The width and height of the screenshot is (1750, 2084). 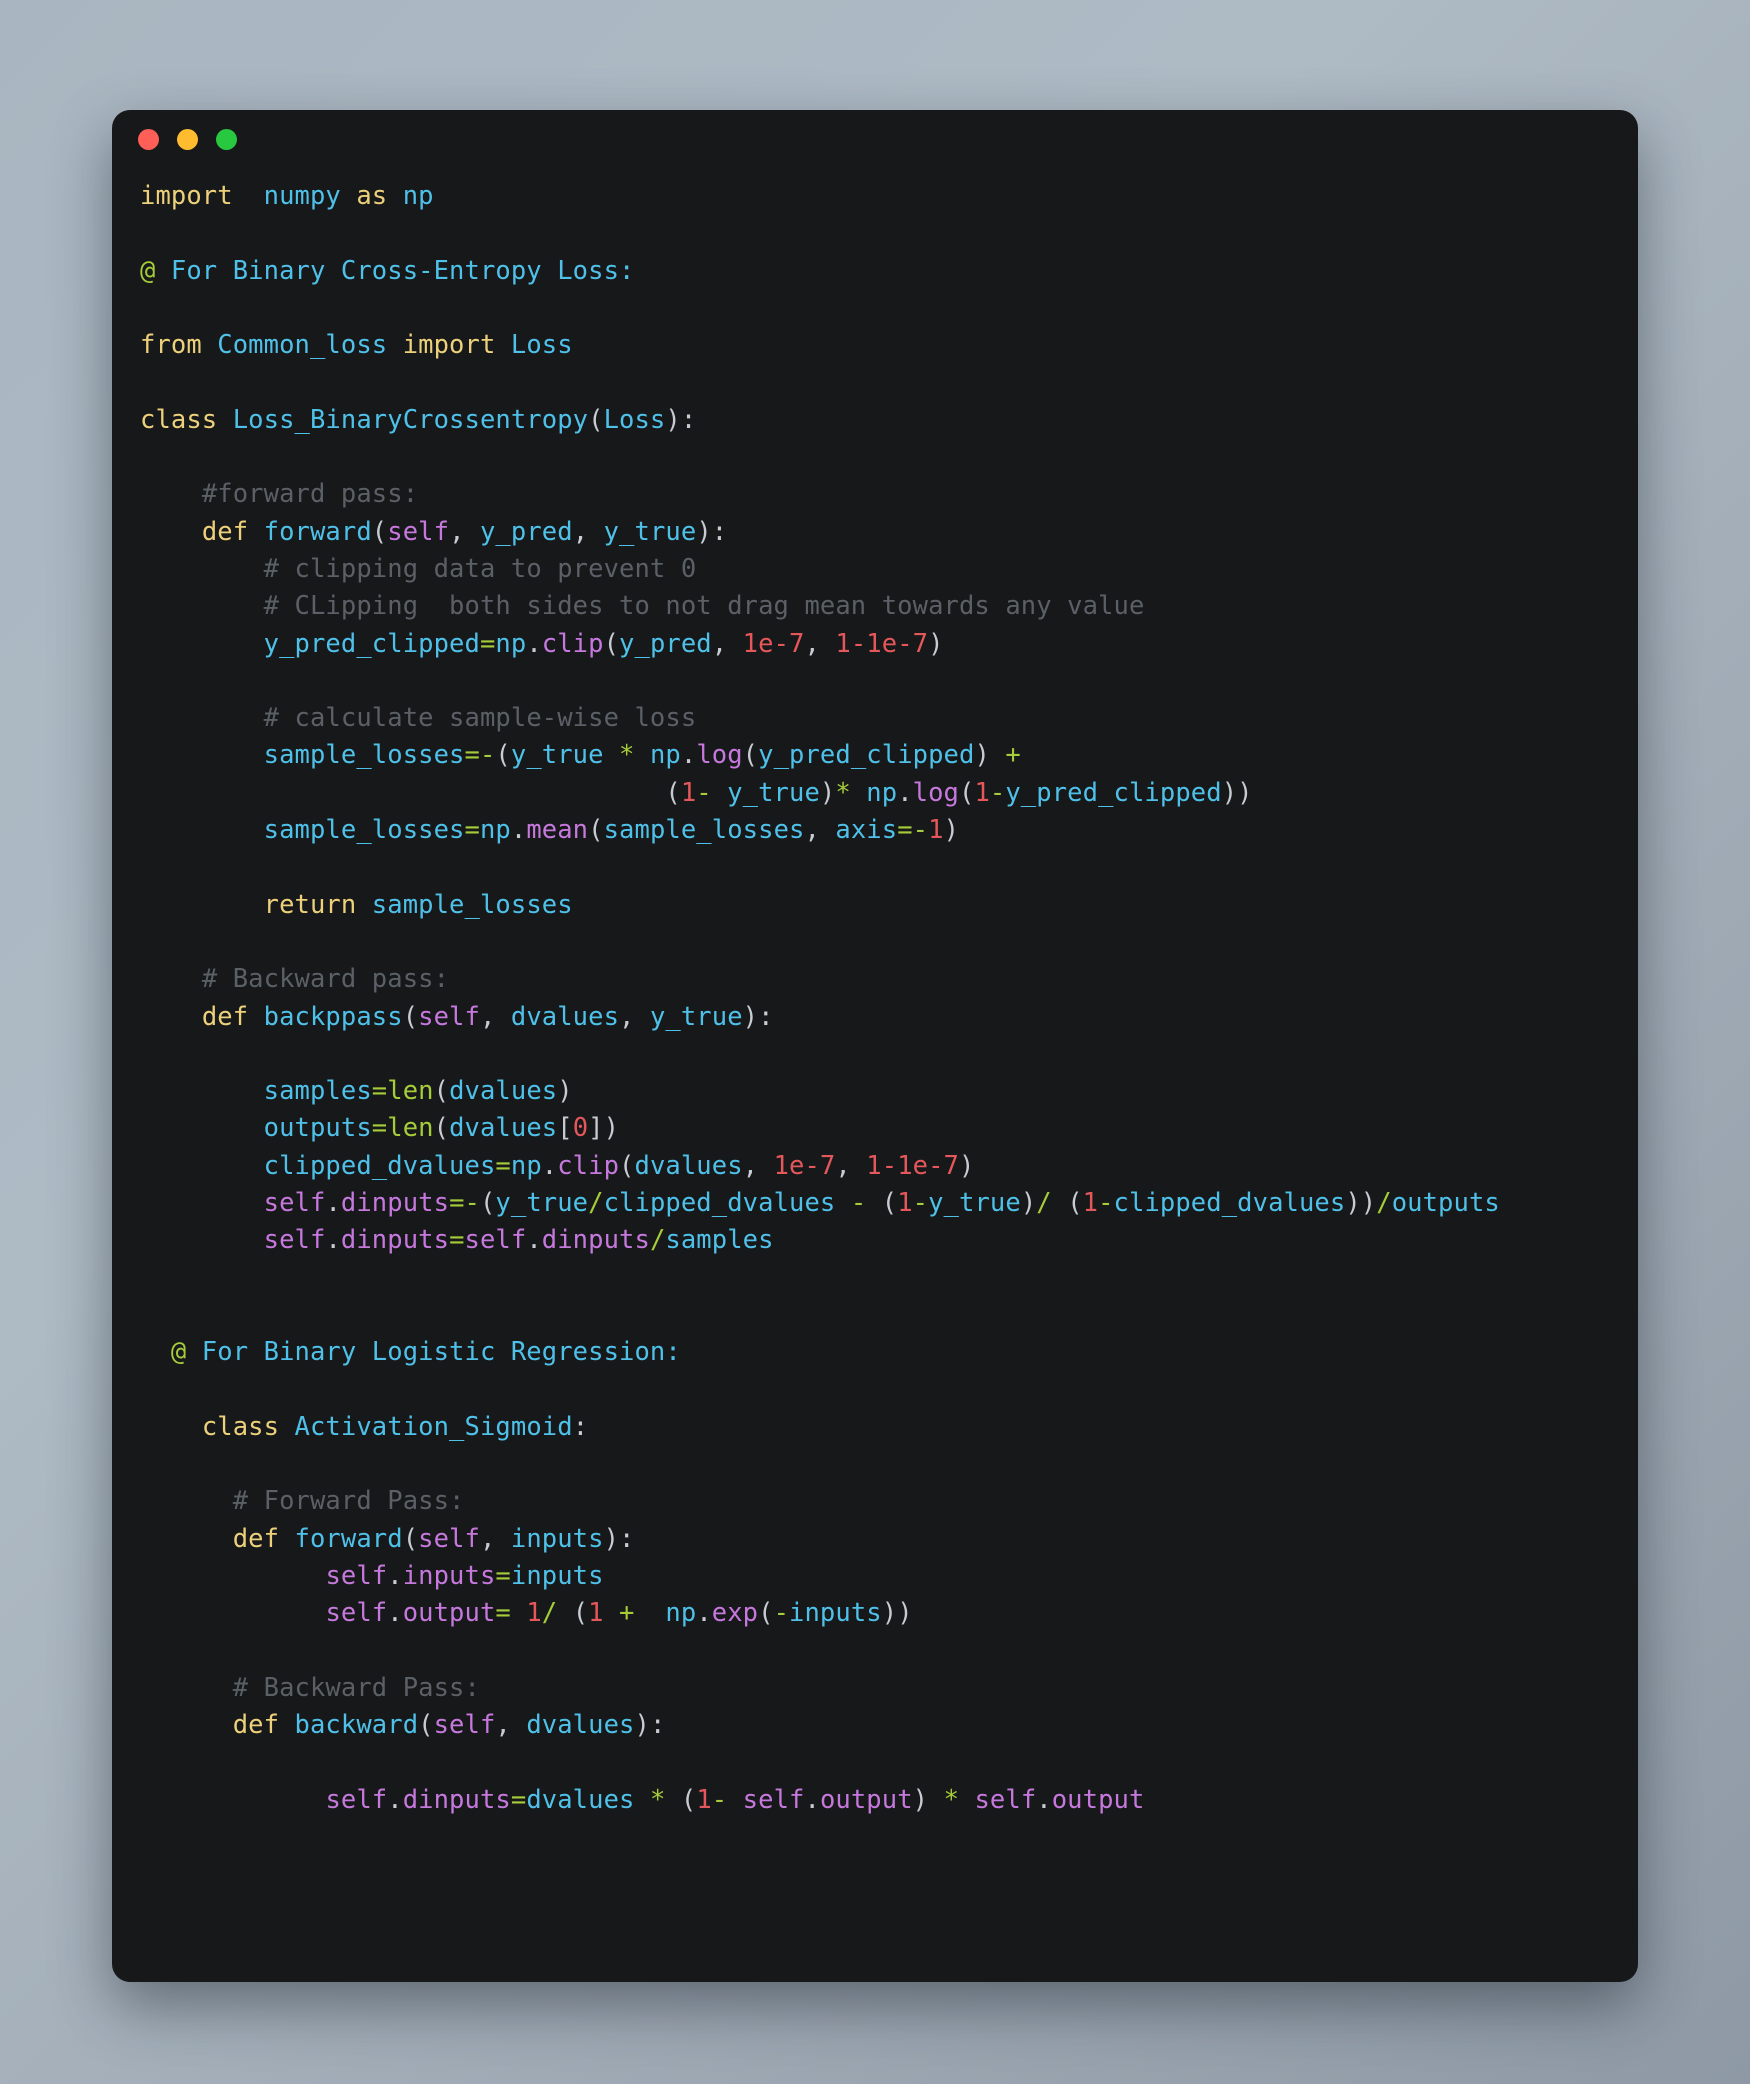 What do you see at coordinates (889, 793) in the screenshot?
I see `code-line: (1- y_true)* np.log(1-y_pred_clipped))` at bounding box center [889, 793].